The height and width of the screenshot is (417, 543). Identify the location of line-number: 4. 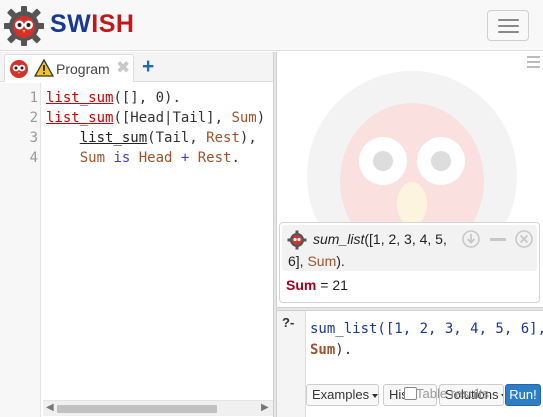
(33, 158).